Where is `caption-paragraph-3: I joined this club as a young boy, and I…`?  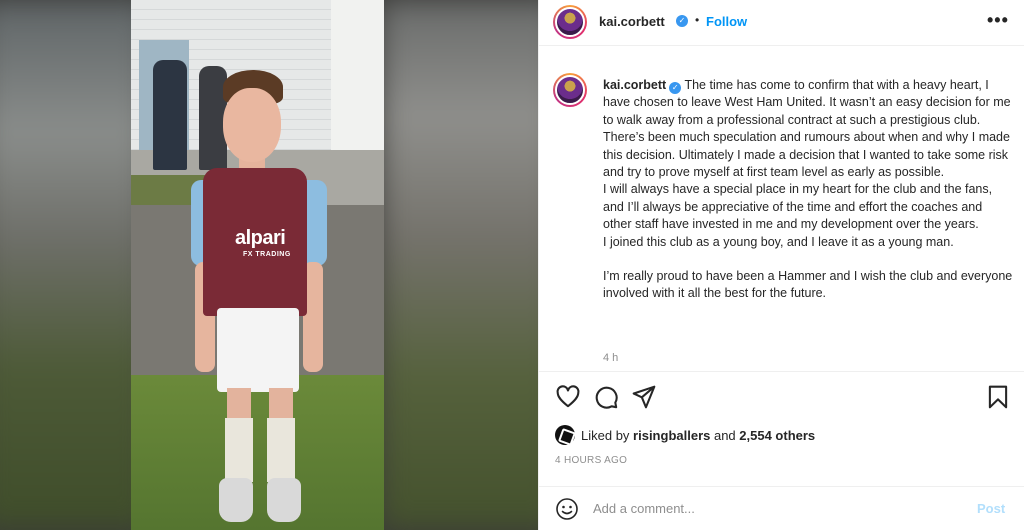
caption-paragraph-3: I joined this club as a young boy, and I… is located at coordinates (778, 241).